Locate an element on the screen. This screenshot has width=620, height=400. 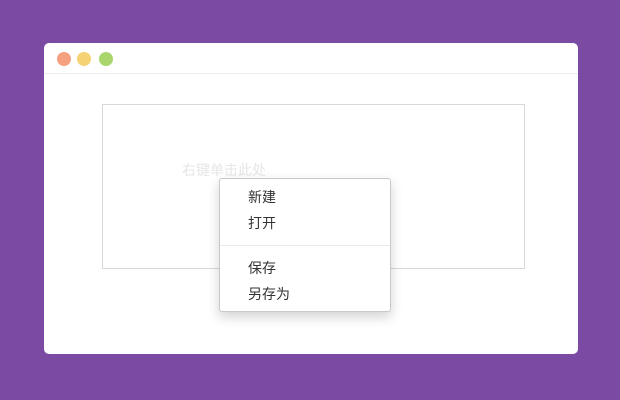
menu-item-save-as: 另存为 is located at coordinates (305, 295).